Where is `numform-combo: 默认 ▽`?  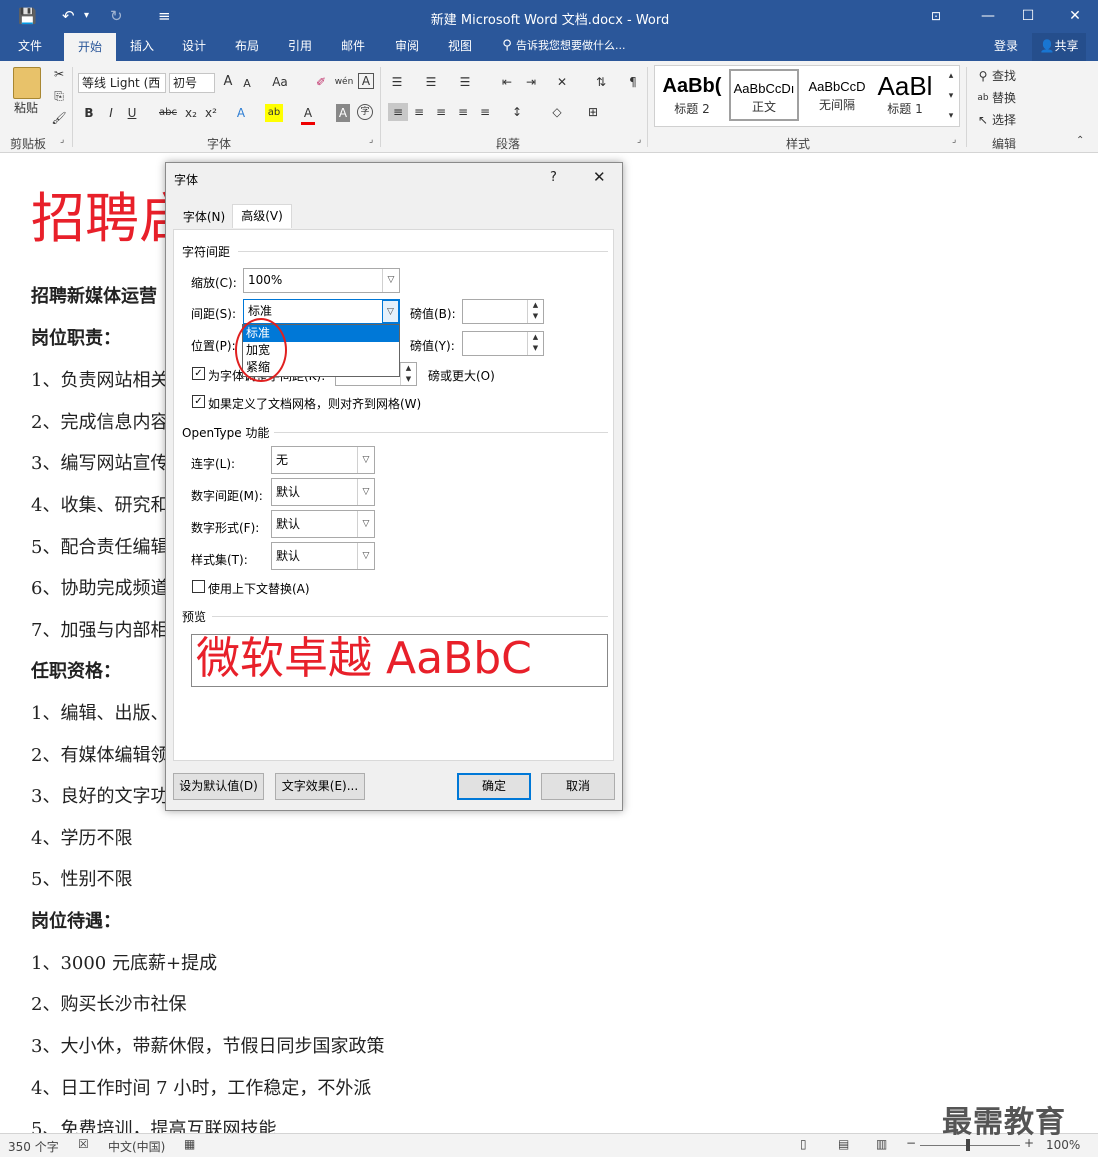
numform-combo: 默认 ▽ is located at coordinates (323, 524).